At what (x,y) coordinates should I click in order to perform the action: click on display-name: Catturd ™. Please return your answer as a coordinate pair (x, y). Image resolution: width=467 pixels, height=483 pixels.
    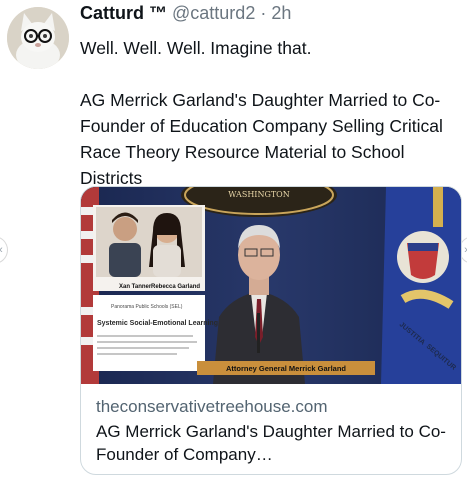
    Looking at the image, I should click on (123, 13).